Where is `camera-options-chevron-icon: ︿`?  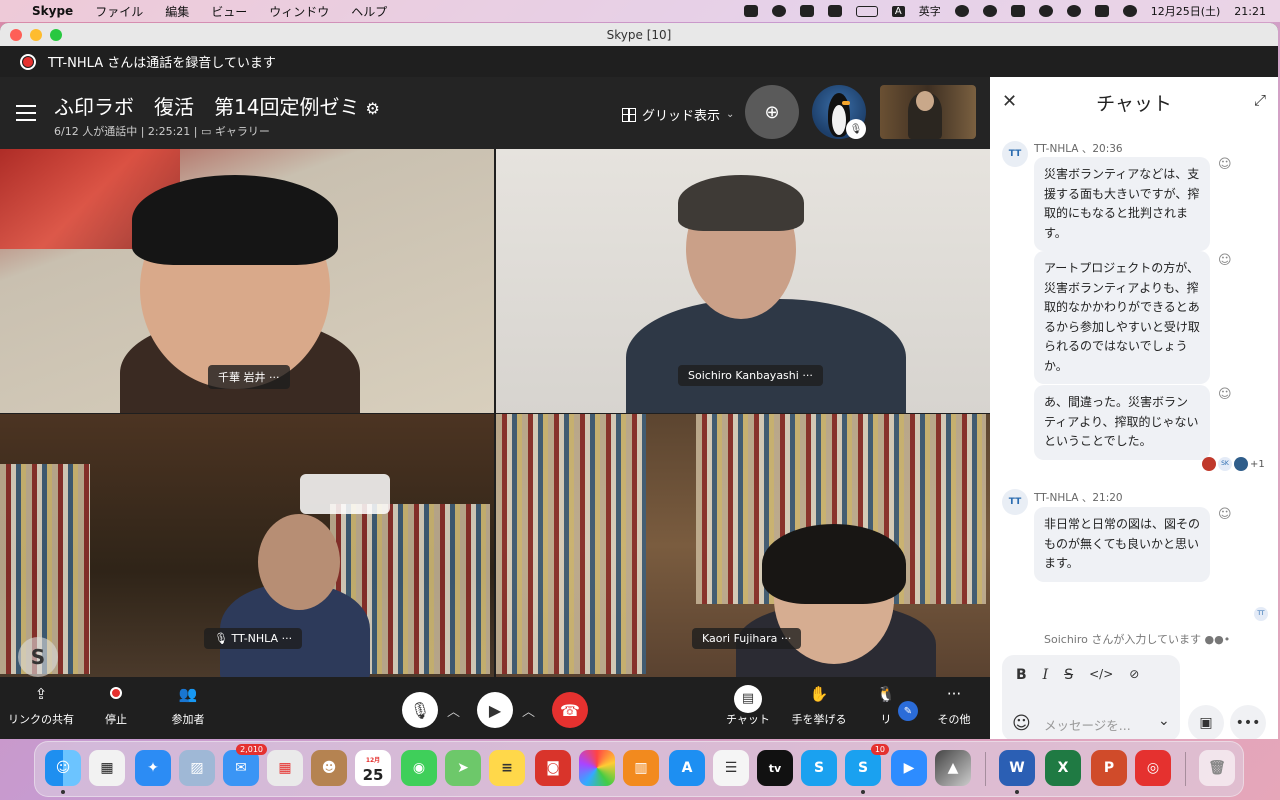 camera-options-chevron-icon: ︿ is located at coordinates (528, 710).